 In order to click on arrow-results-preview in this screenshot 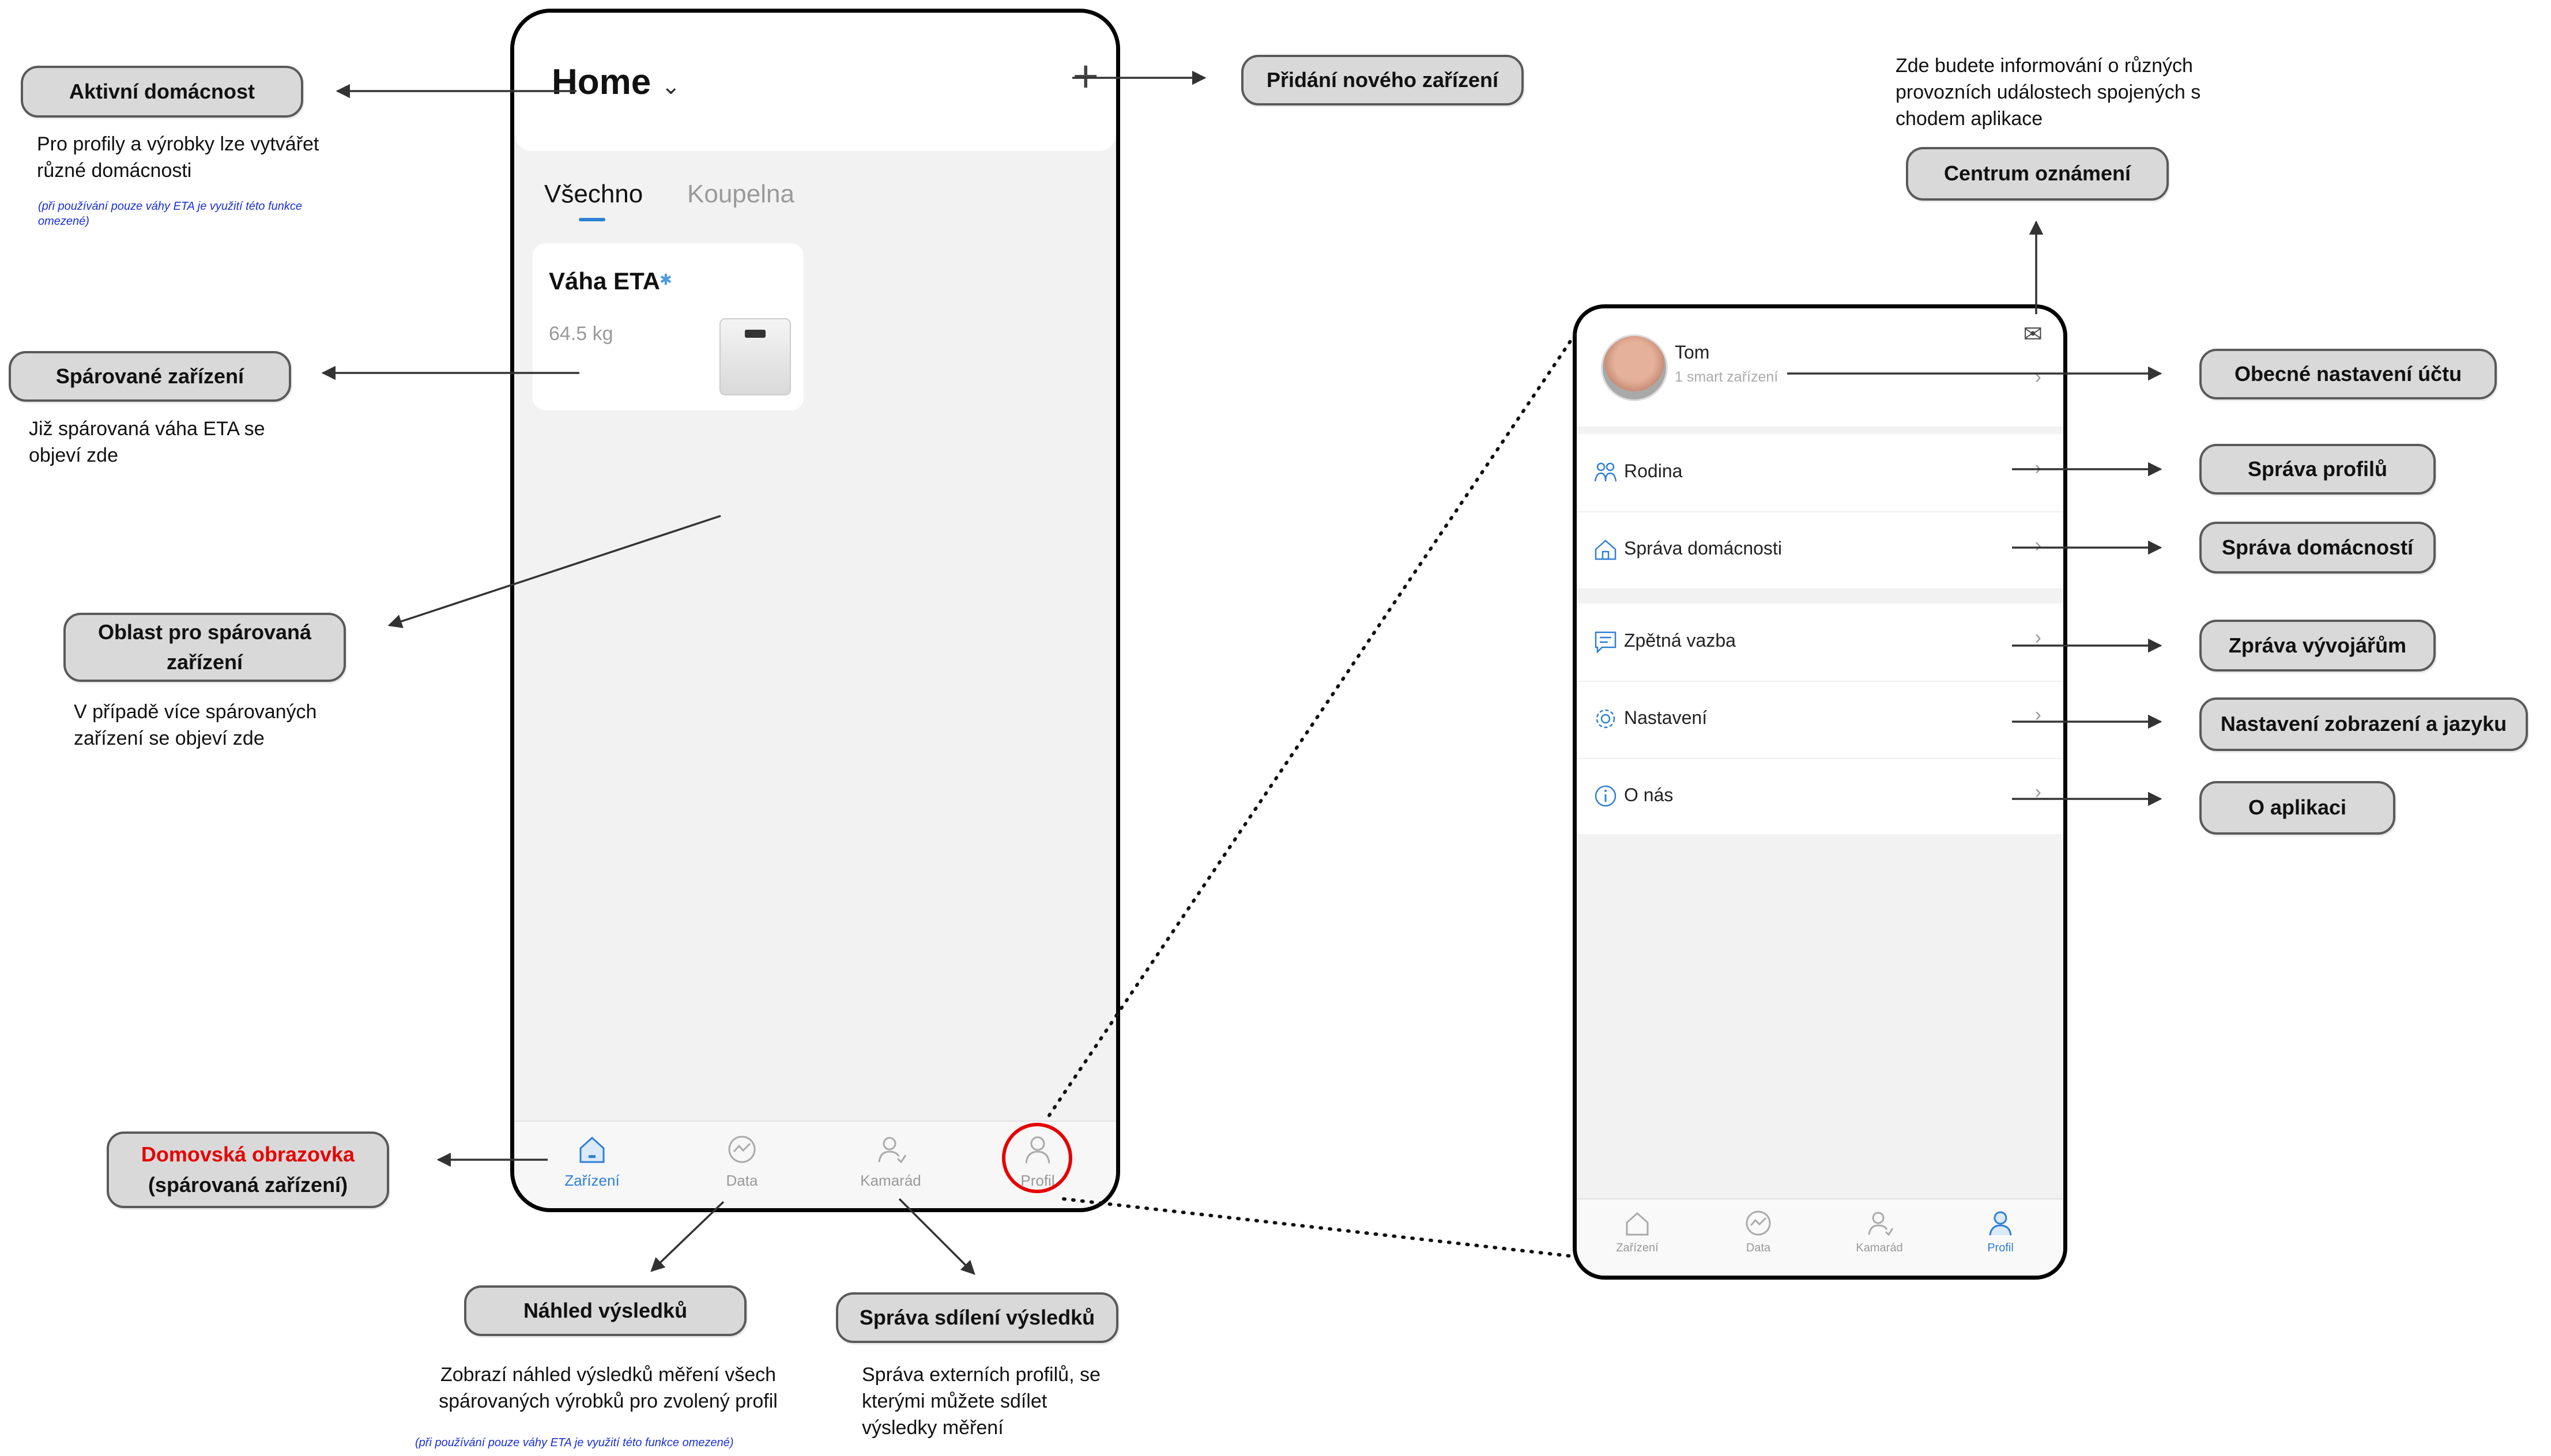, I will do `click(688, 1236)`.